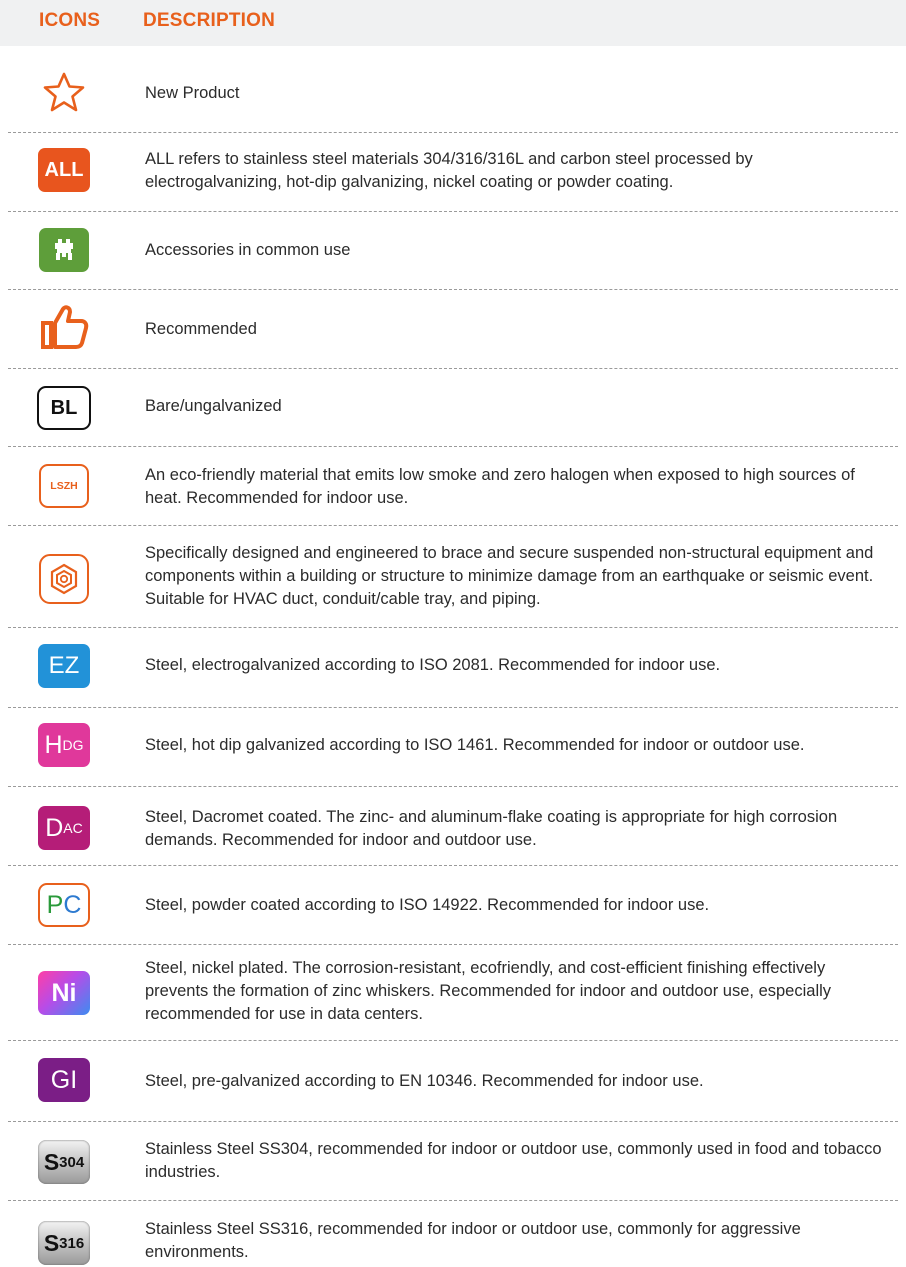  Describe the element at coordinates (64, 745) in the screenshot. I see `hdg-badge-icon: H DG` at that location.